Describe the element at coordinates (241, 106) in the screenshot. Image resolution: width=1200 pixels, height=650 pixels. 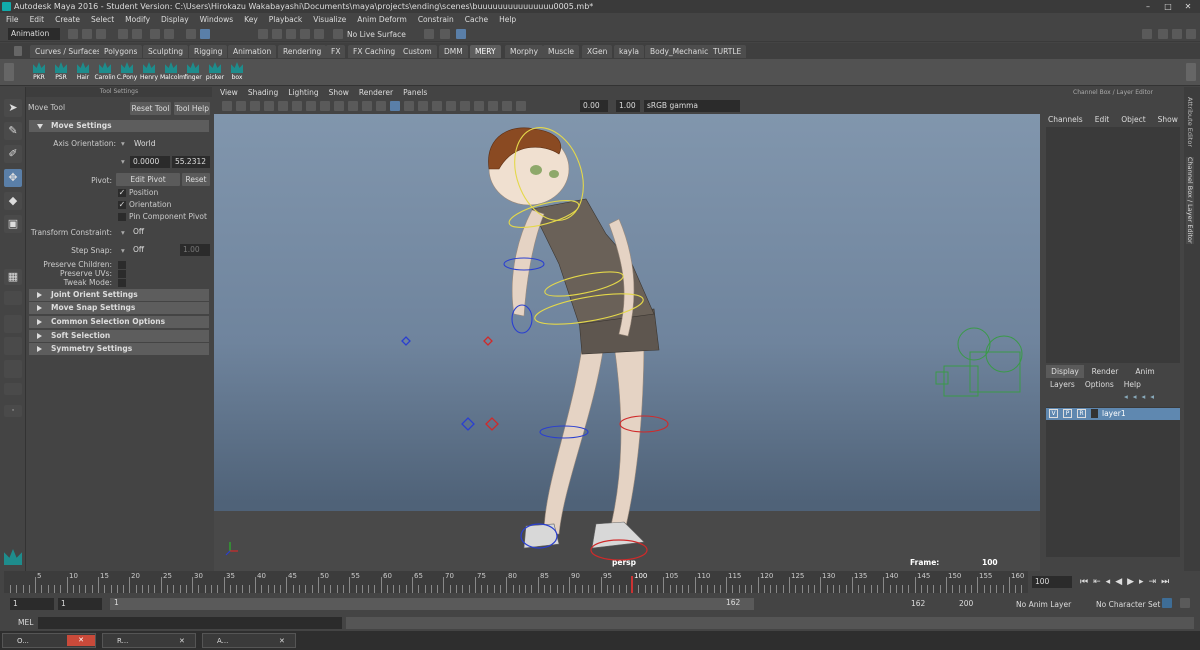
I see `bookmark-icon` at that location.